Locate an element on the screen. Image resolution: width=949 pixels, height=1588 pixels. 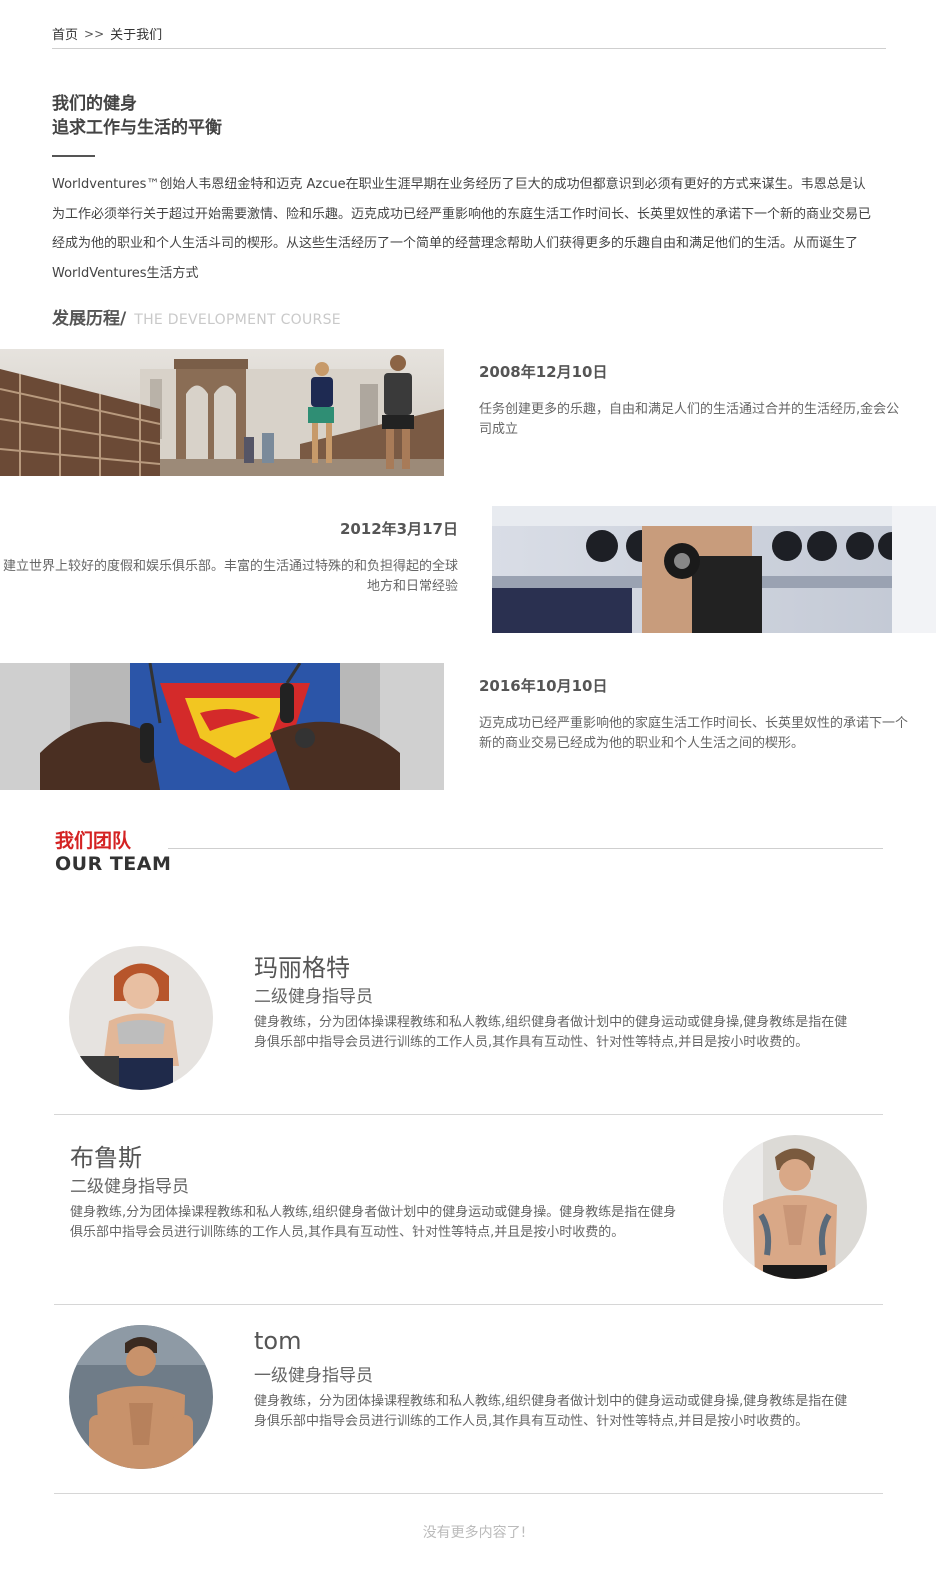
breadcrumb-home-link: 首页 is located at coordinates (65, 33).